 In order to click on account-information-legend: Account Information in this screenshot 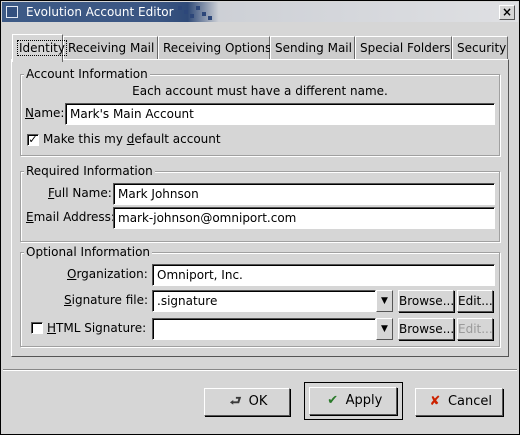, I will do `click(87, 74)`.